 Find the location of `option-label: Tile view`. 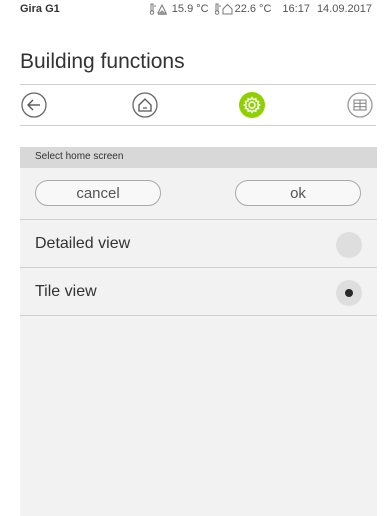

option-label: Tile view is located at coordinates (66, 291).